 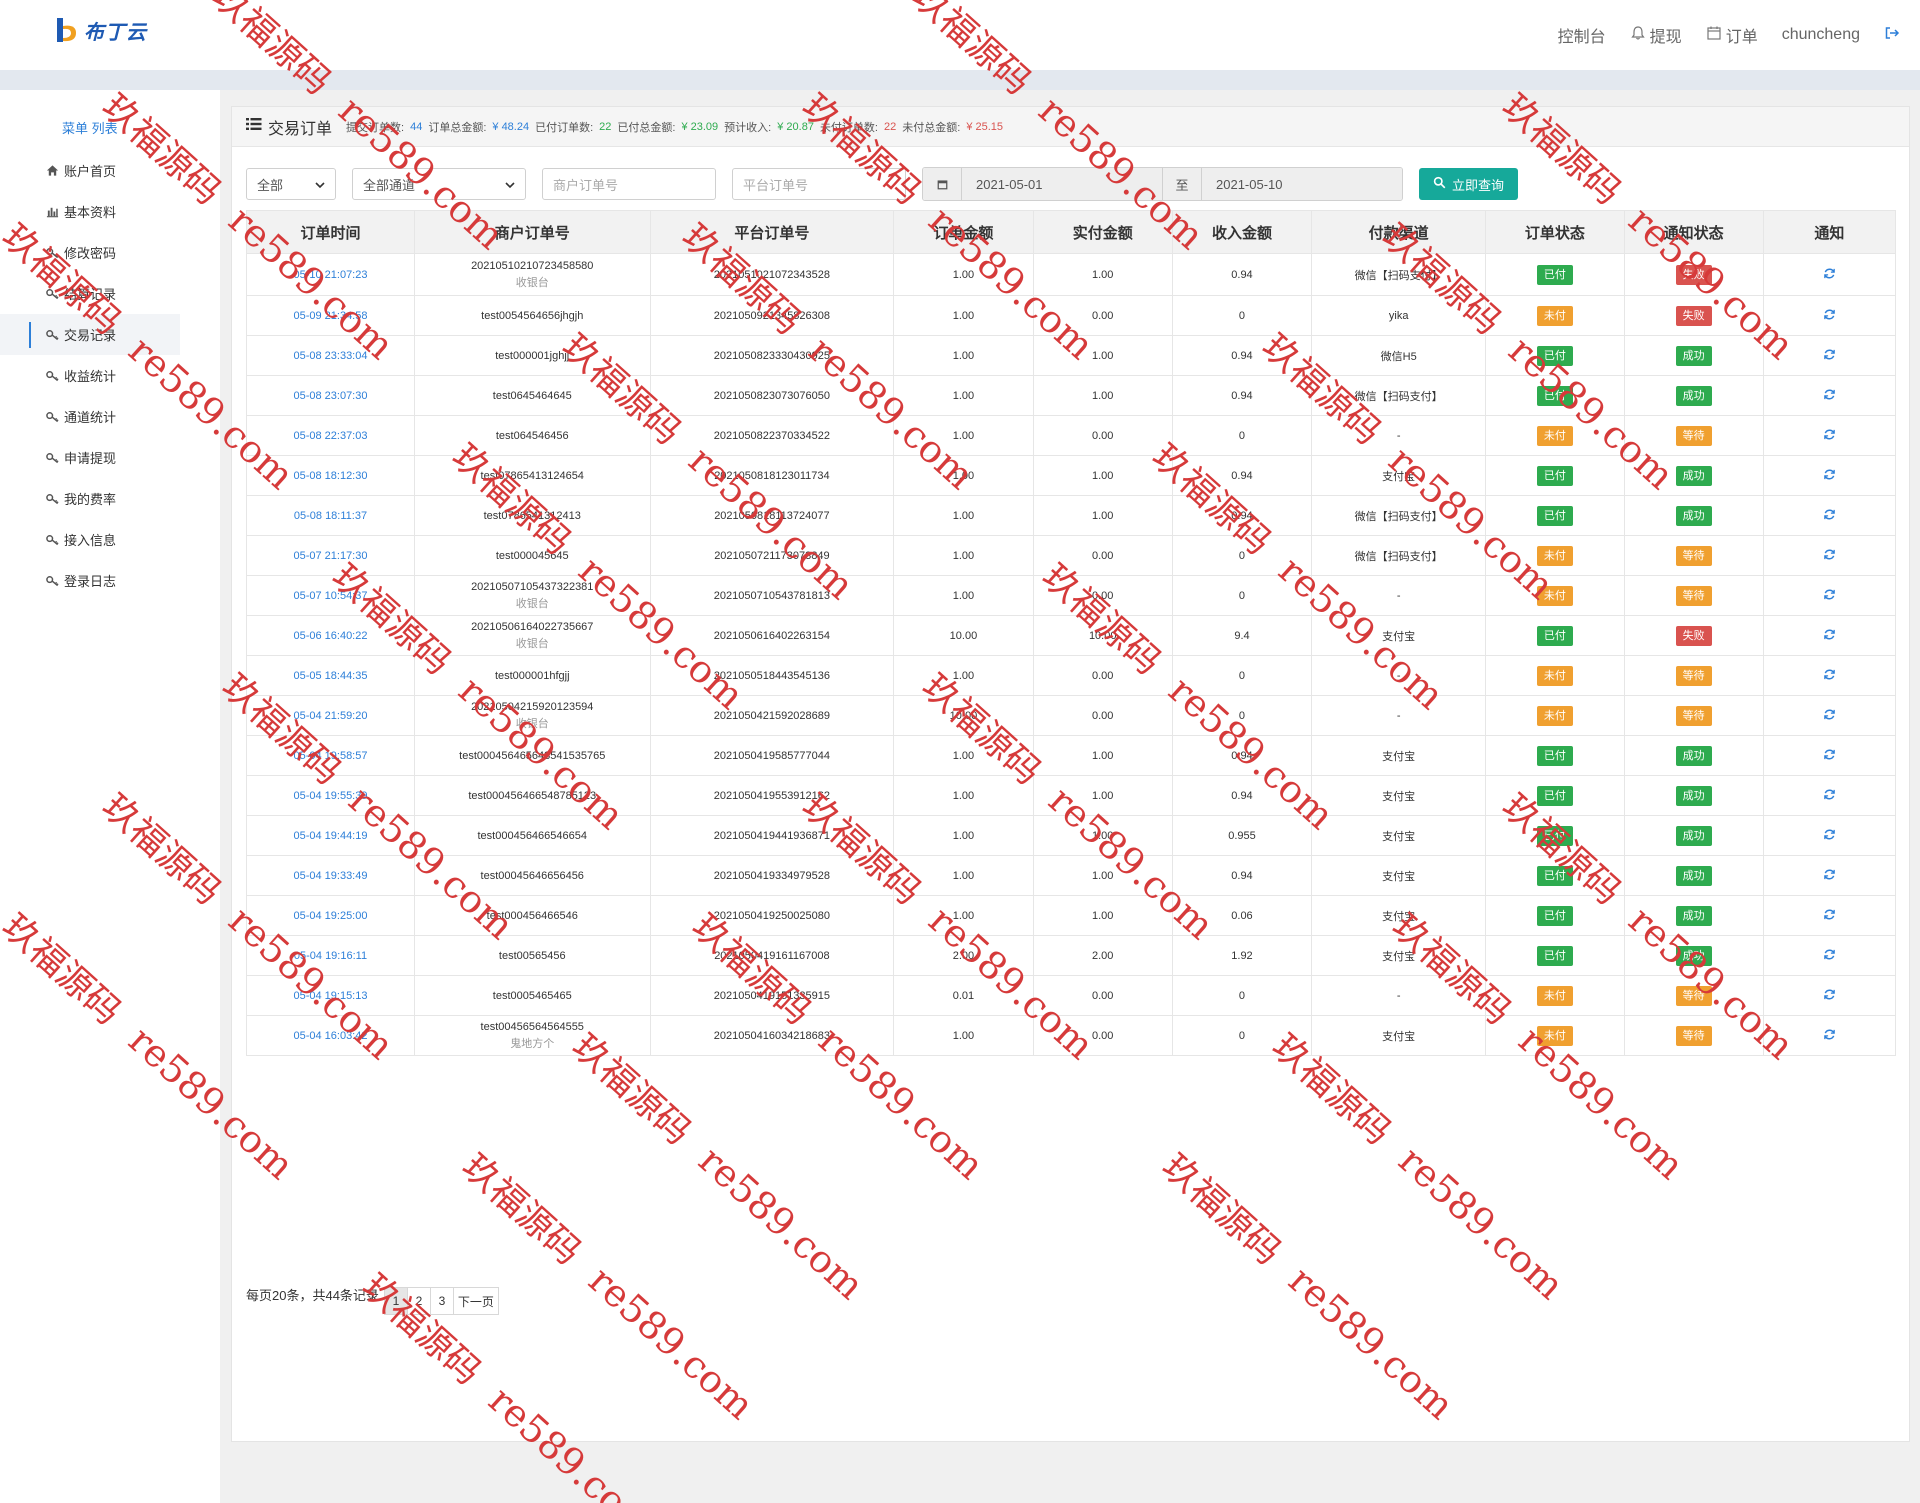 What do you see at coordinates (960, 35) in the screenshot?
I see `top-bar: 布丁云 控制台 提现 订单 chuncheng` at bounding box center [960, 35].